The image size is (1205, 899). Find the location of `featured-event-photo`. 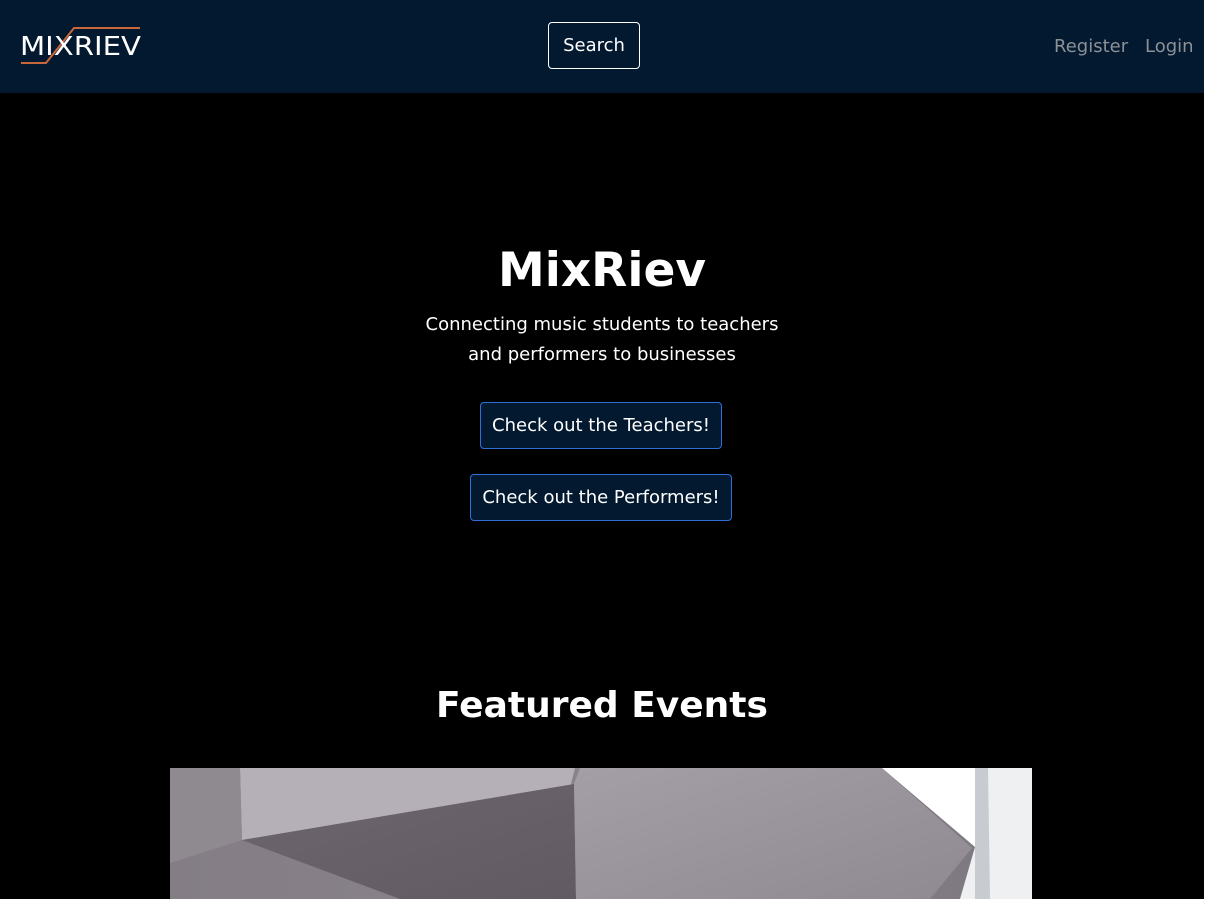

featured-event-photo is located at coordinates (601, 833).